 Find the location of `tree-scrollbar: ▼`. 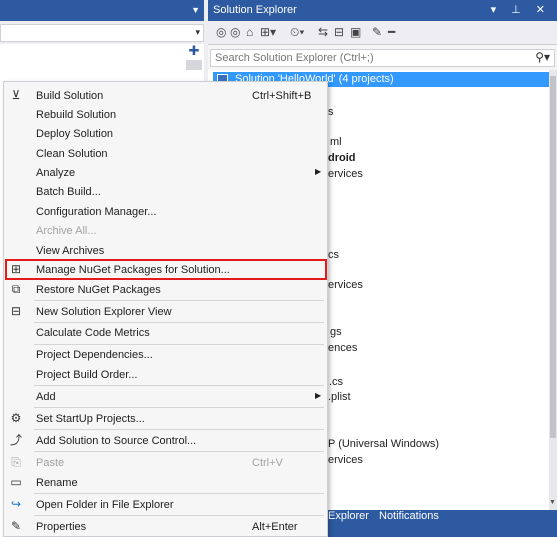

tree-scrollbar: ▼ is located at coordinates (553, 290).